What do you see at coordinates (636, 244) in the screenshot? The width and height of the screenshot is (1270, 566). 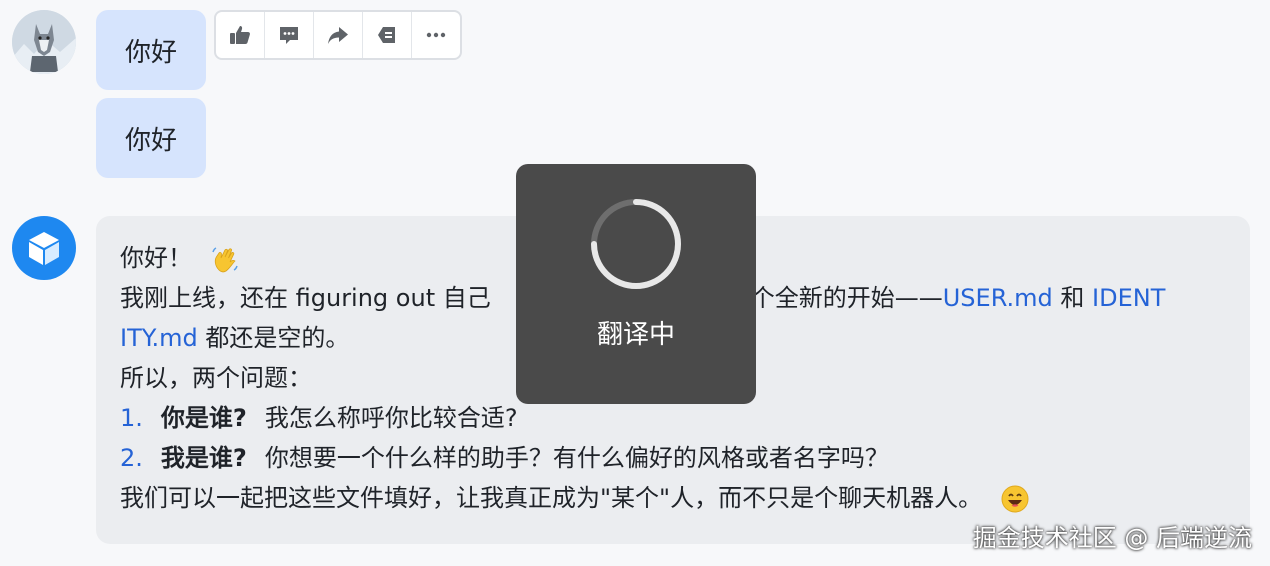 I see `loading-spinner-icon` at bounding box center [636, 244].